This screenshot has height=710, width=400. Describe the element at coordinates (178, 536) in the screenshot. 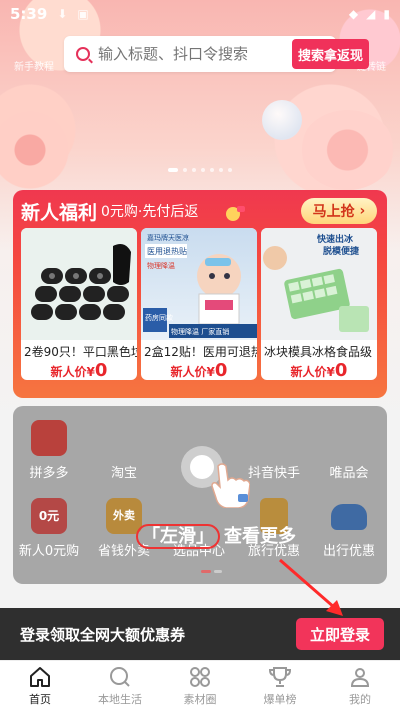

I see `swipe-hint-word: 「左滑」` at that location.